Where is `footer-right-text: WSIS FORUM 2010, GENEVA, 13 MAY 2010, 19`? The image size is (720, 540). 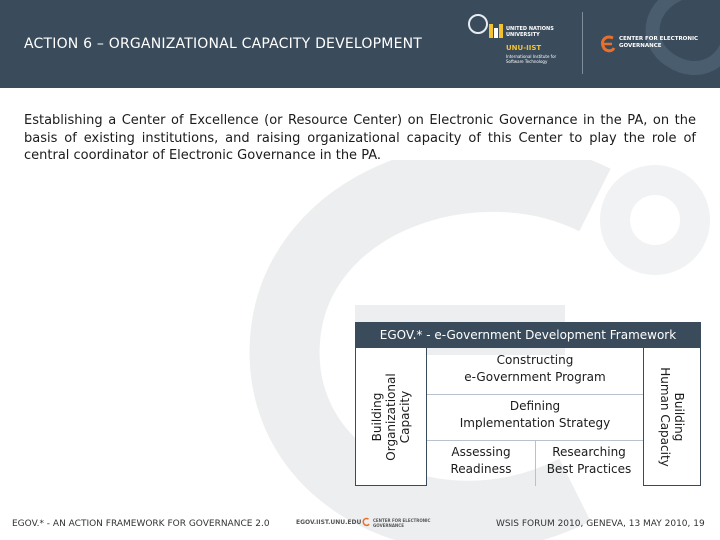
footer-right-text: WSIS FORUM 2010, GENEVA, 13 MAY 2010, 19 is located at coordinates (600, 524).